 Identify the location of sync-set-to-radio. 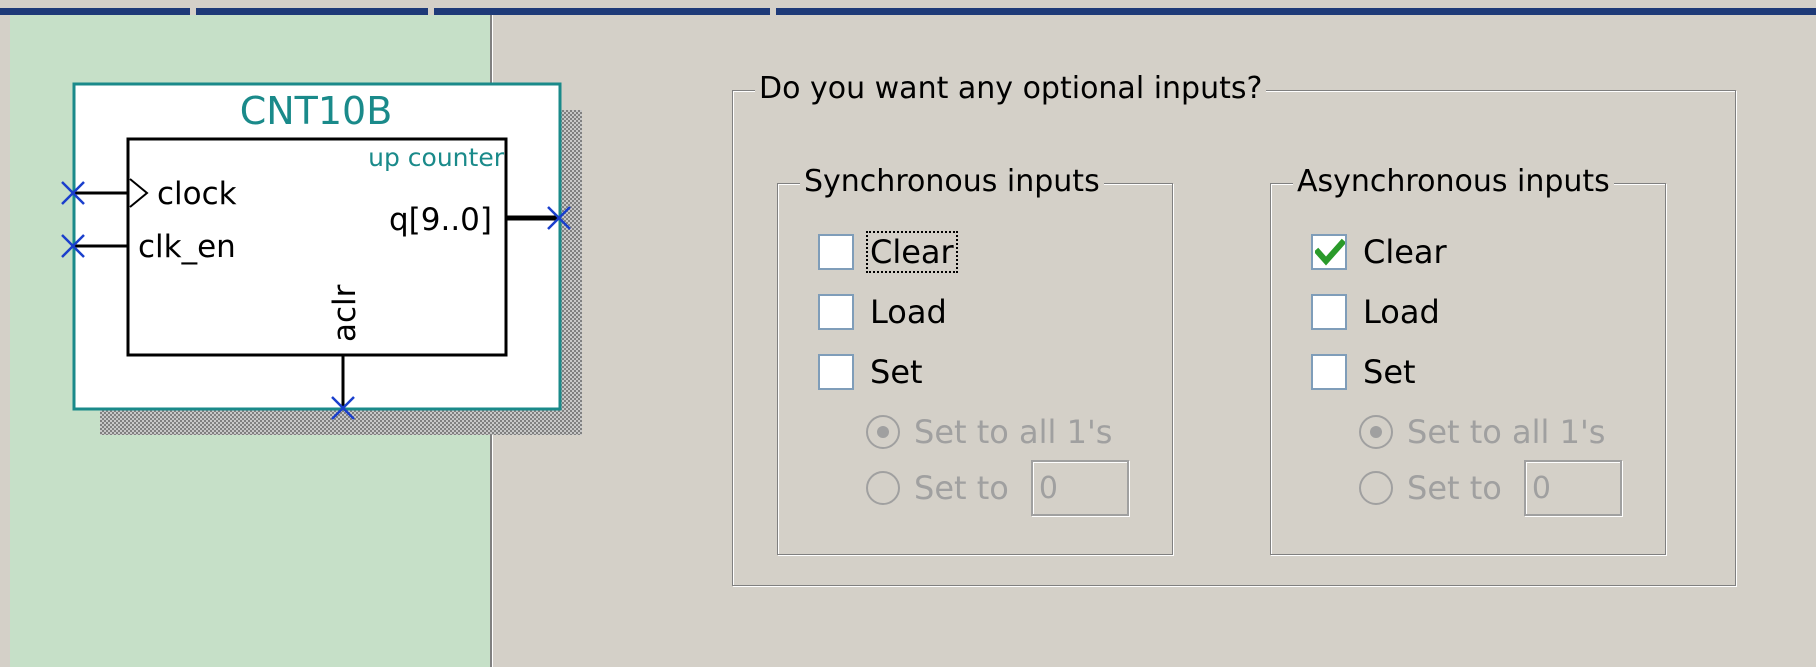
(883, 488).